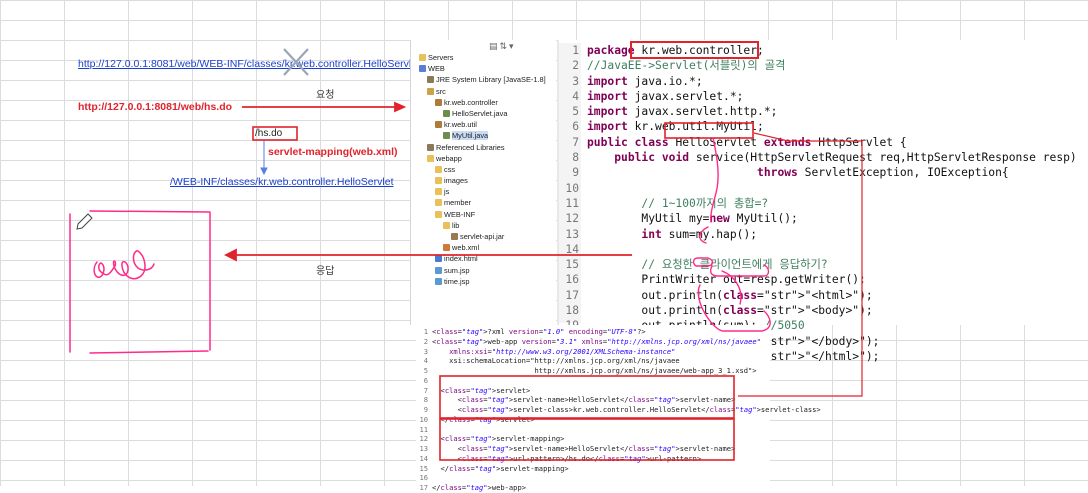 This screenshot has width=1088, height=493. I want to click on tree-item-label: JRE System Library [JavaSE-1.8], so click(491, 80).